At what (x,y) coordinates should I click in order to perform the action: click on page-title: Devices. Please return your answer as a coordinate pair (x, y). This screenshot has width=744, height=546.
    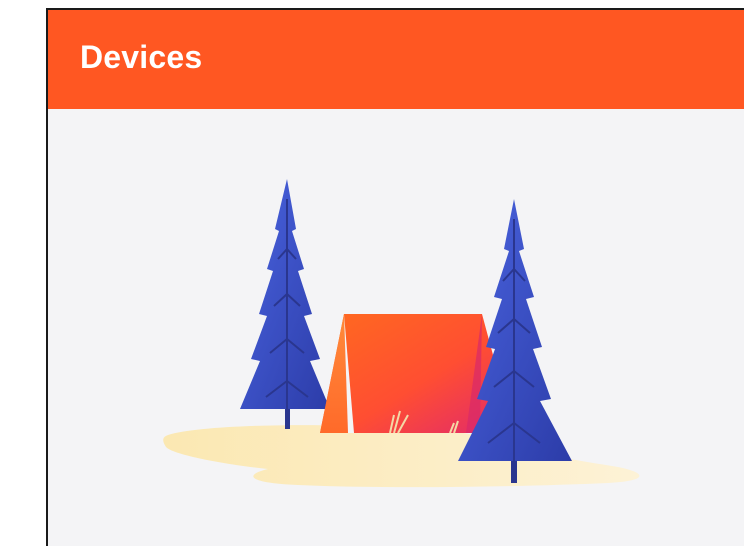
    Looking at the image, I should click on (141, 57).